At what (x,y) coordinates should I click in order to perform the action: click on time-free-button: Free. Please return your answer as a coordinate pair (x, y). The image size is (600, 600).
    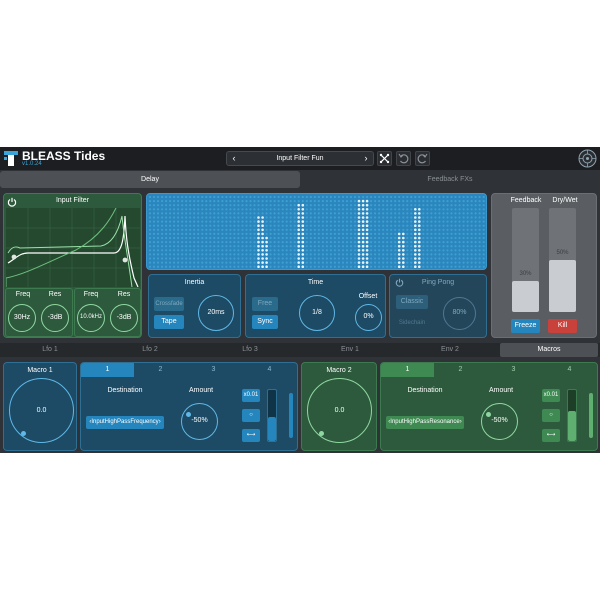
    Looking at the image, I should click on (265, 304).